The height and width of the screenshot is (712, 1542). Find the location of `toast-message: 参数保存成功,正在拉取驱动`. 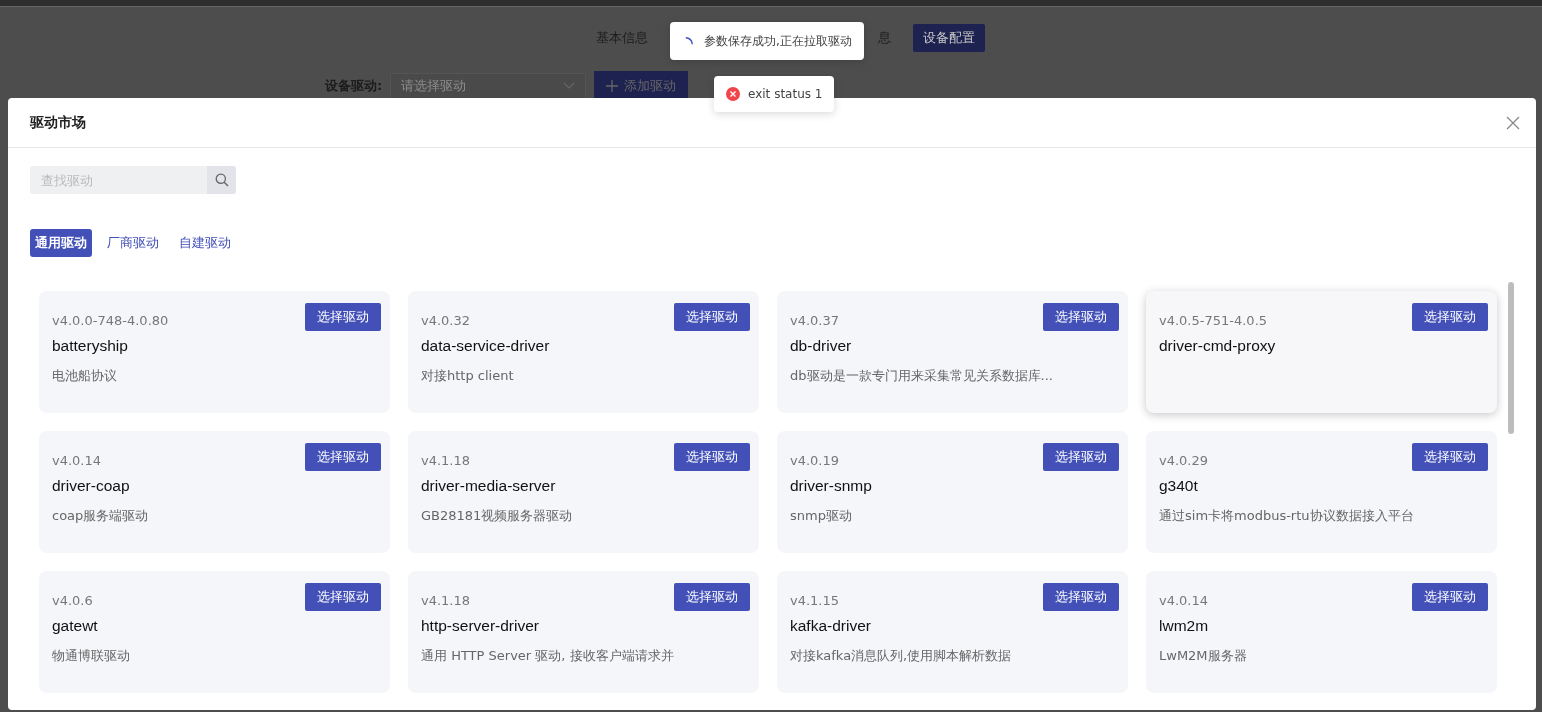

toast-message: 参数保存成功,正在拉取驱动 is located at coordinates (767, 41).